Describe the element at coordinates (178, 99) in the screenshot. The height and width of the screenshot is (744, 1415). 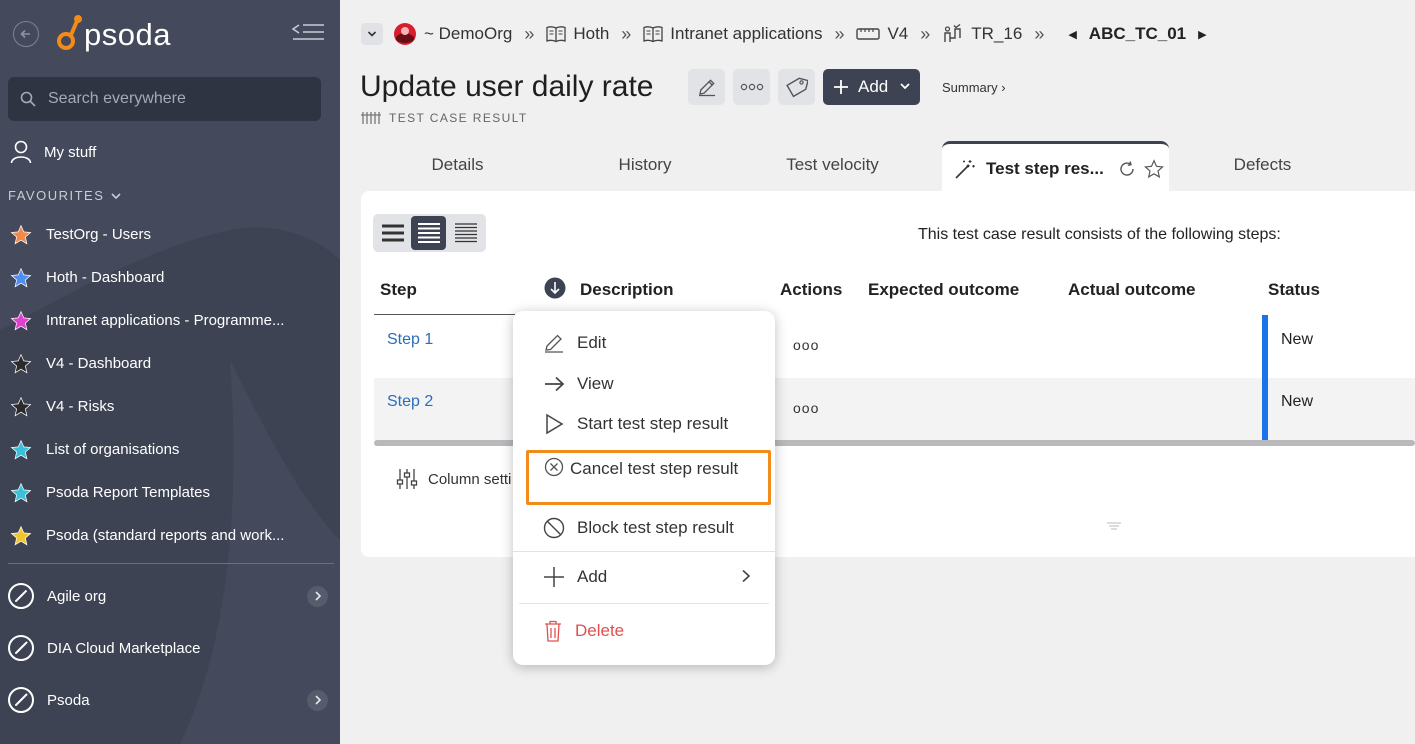
I see `search-input` at that location.